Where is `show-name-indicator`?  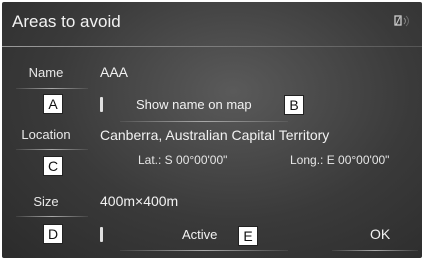
show-name-indicator is located at coordinates (101, 104).